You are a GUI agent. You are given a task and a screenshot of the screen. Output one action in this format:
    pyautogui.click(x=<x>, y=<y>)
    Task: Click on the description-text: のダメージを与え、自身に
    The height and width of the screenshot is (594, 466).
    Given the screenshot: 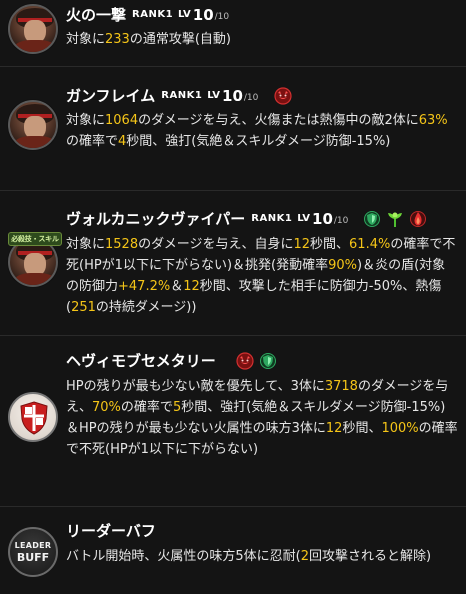 What is the action you would take?
    pyautogui.click(x=216, y=244)
    